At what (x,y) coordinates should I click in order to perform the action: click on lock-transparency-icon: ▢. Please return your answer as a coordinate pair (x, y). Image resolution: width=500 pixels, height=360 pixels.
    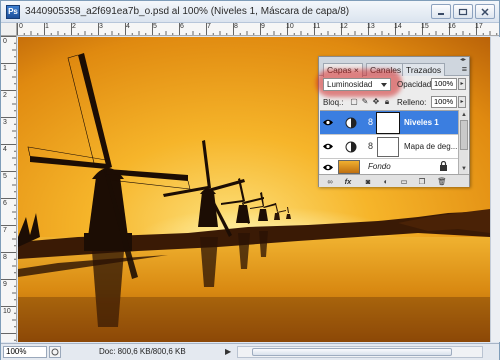
    Looking at the image, I should click on (354, 102).